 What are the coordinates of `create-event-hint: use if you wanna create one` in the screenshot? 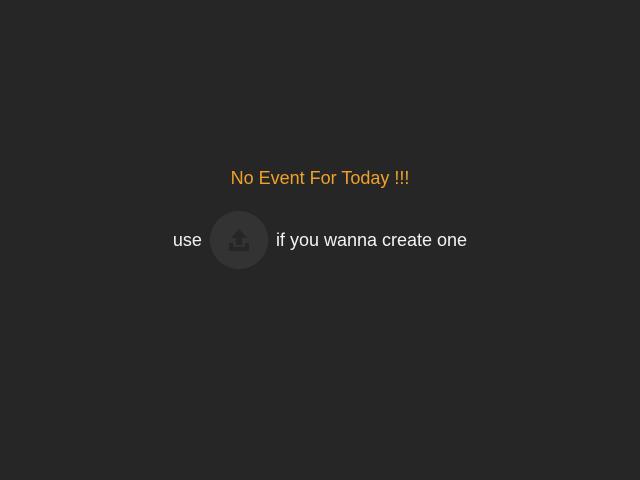 It's located at (320, 240).